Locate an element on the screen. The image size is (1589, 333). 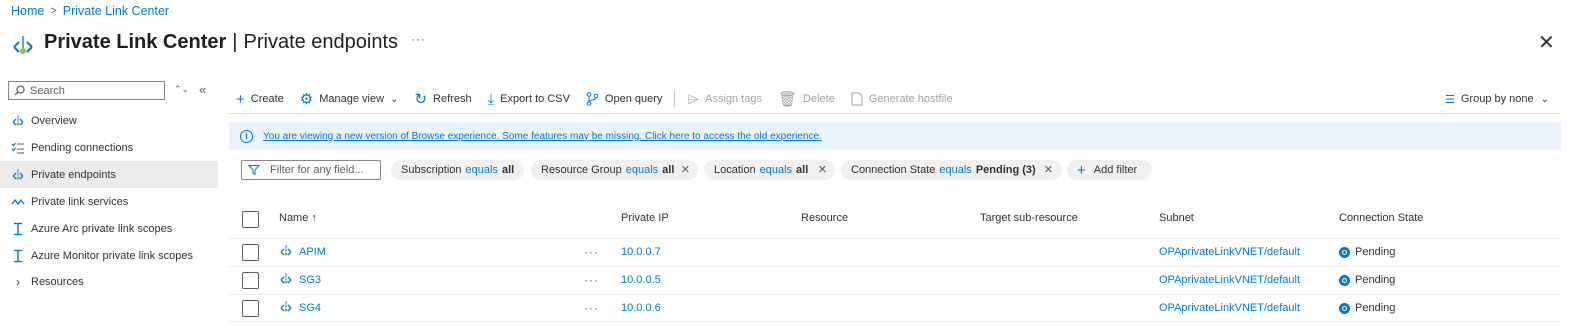
sidebar-search is located at coordinates (86, 90).